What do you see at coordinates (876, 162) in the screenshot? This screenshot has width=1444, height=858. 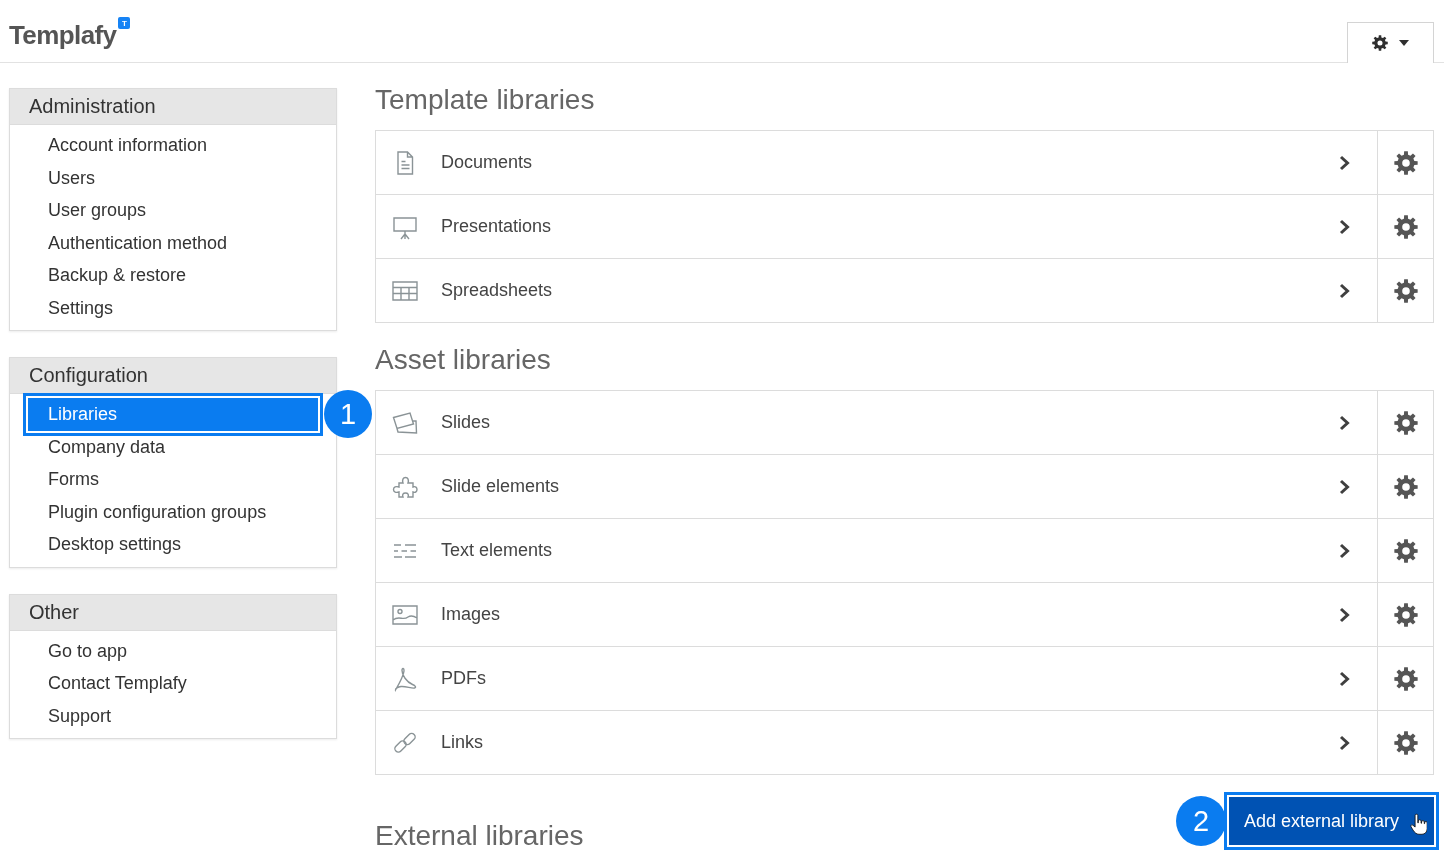 I see `library-link: Documents` at bounding box center [876, 162].